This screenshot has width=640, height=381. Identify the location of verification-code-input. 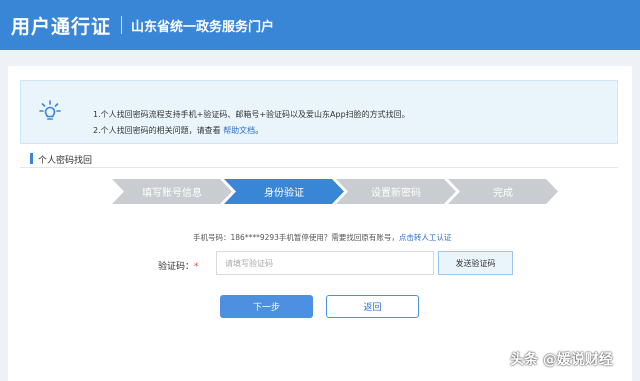
(325, 263).